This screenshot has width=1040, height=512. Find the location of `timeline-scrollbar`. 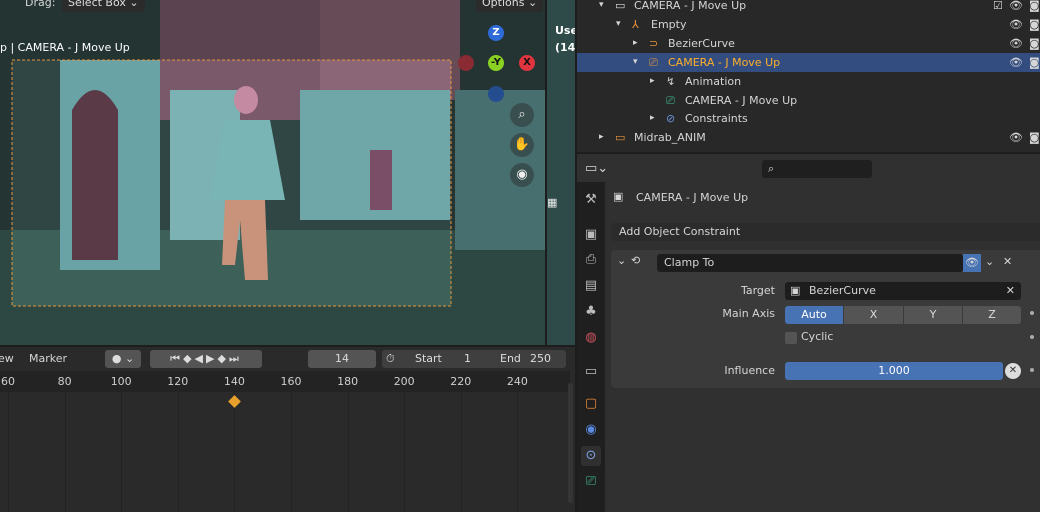

timeline-scrollbar is located at coordinates (570, 443).